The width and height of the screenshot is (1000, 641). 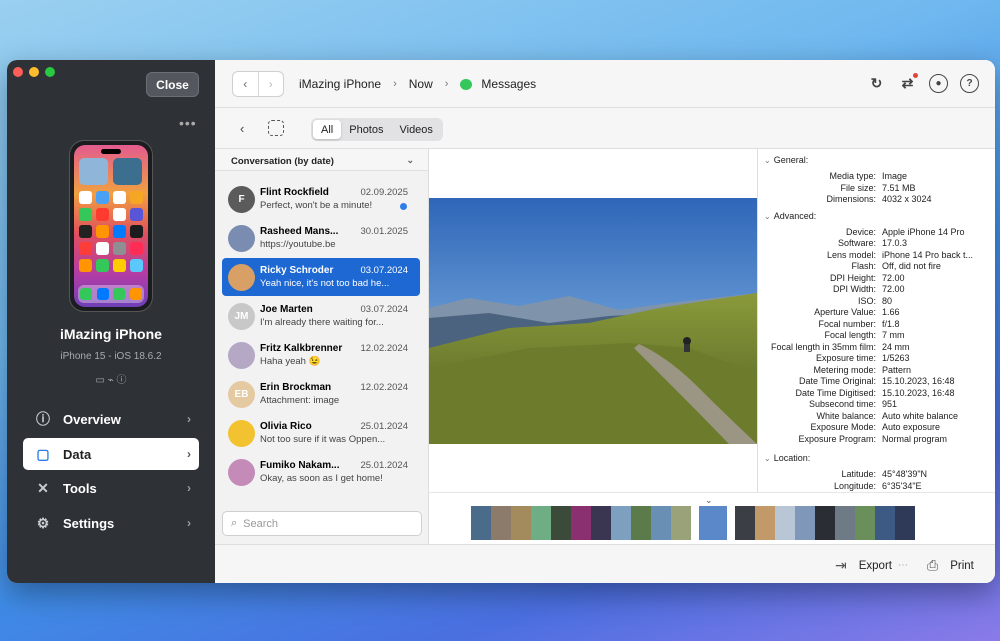 What do you see at coordinates (322, 523) in the screenshot?
I see `search-input: ⌕ Search` at bounding box center [322, 523].